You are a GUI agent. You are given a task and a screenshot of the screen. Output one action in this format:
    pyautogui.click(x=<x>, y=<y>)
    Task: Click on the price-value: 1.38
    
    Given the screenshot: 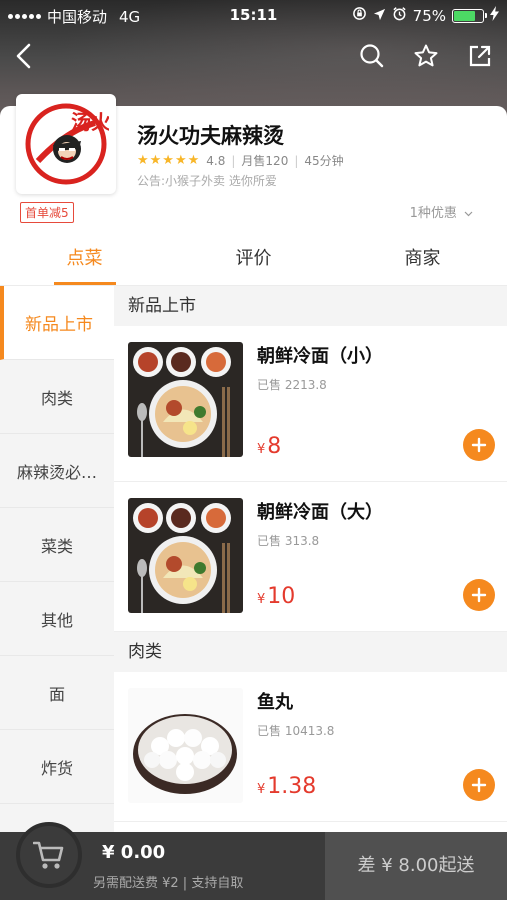 What is the action you would take?
    pyautogui.click(x=292, y=786)
    